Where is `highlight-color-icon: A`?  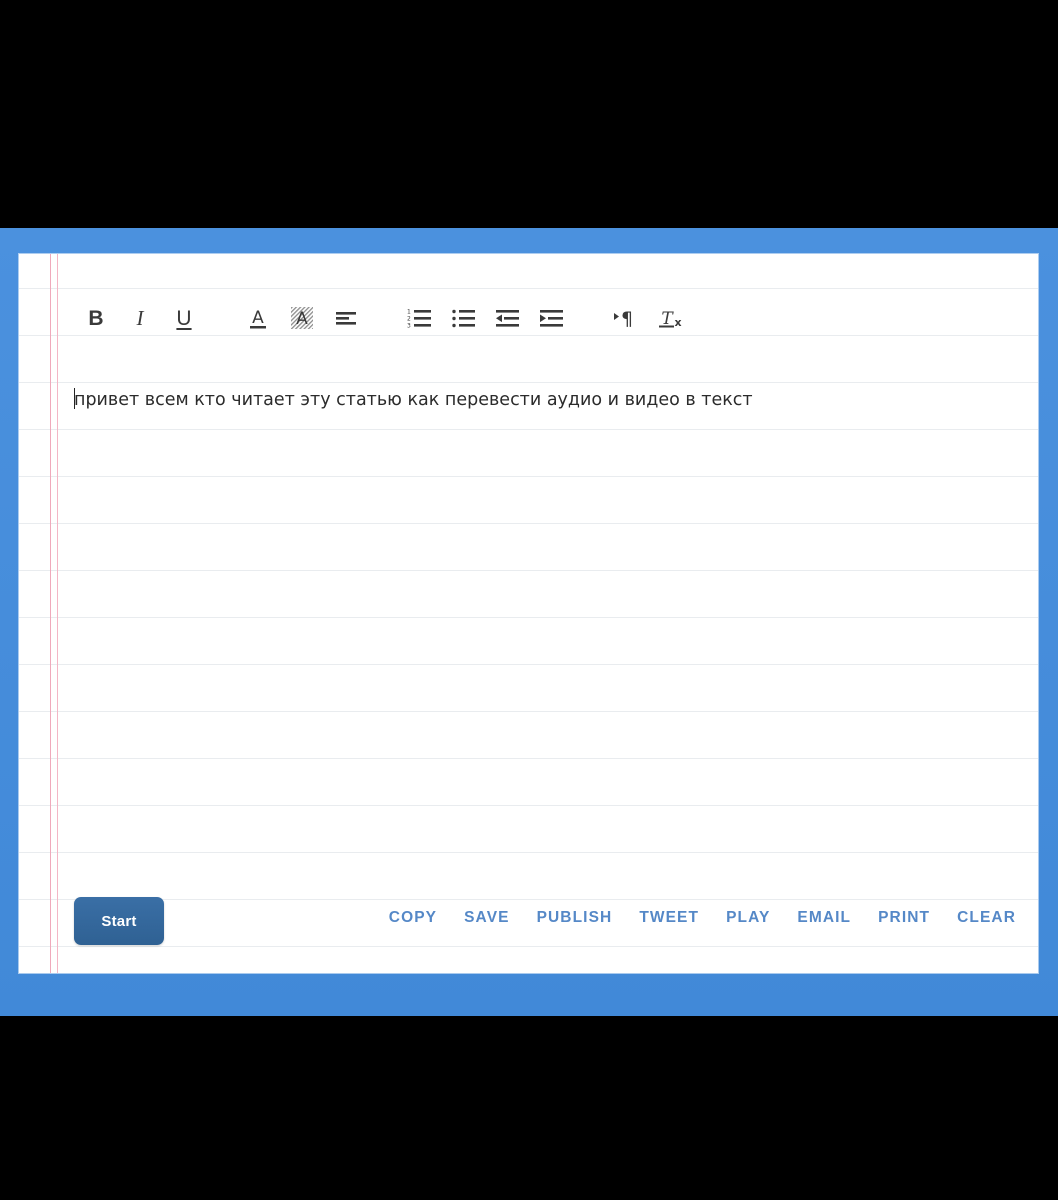 highlight-color-icon: A is located at coordinates (302, 318).